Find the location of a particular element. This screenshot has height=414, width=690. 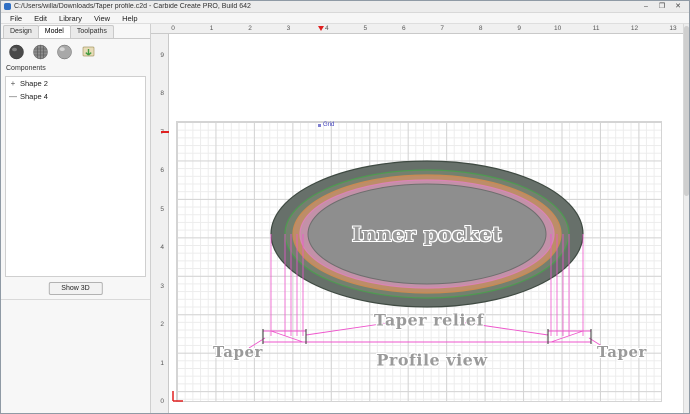

ruler-v-number: 9 is located at coordinates (162, 55).